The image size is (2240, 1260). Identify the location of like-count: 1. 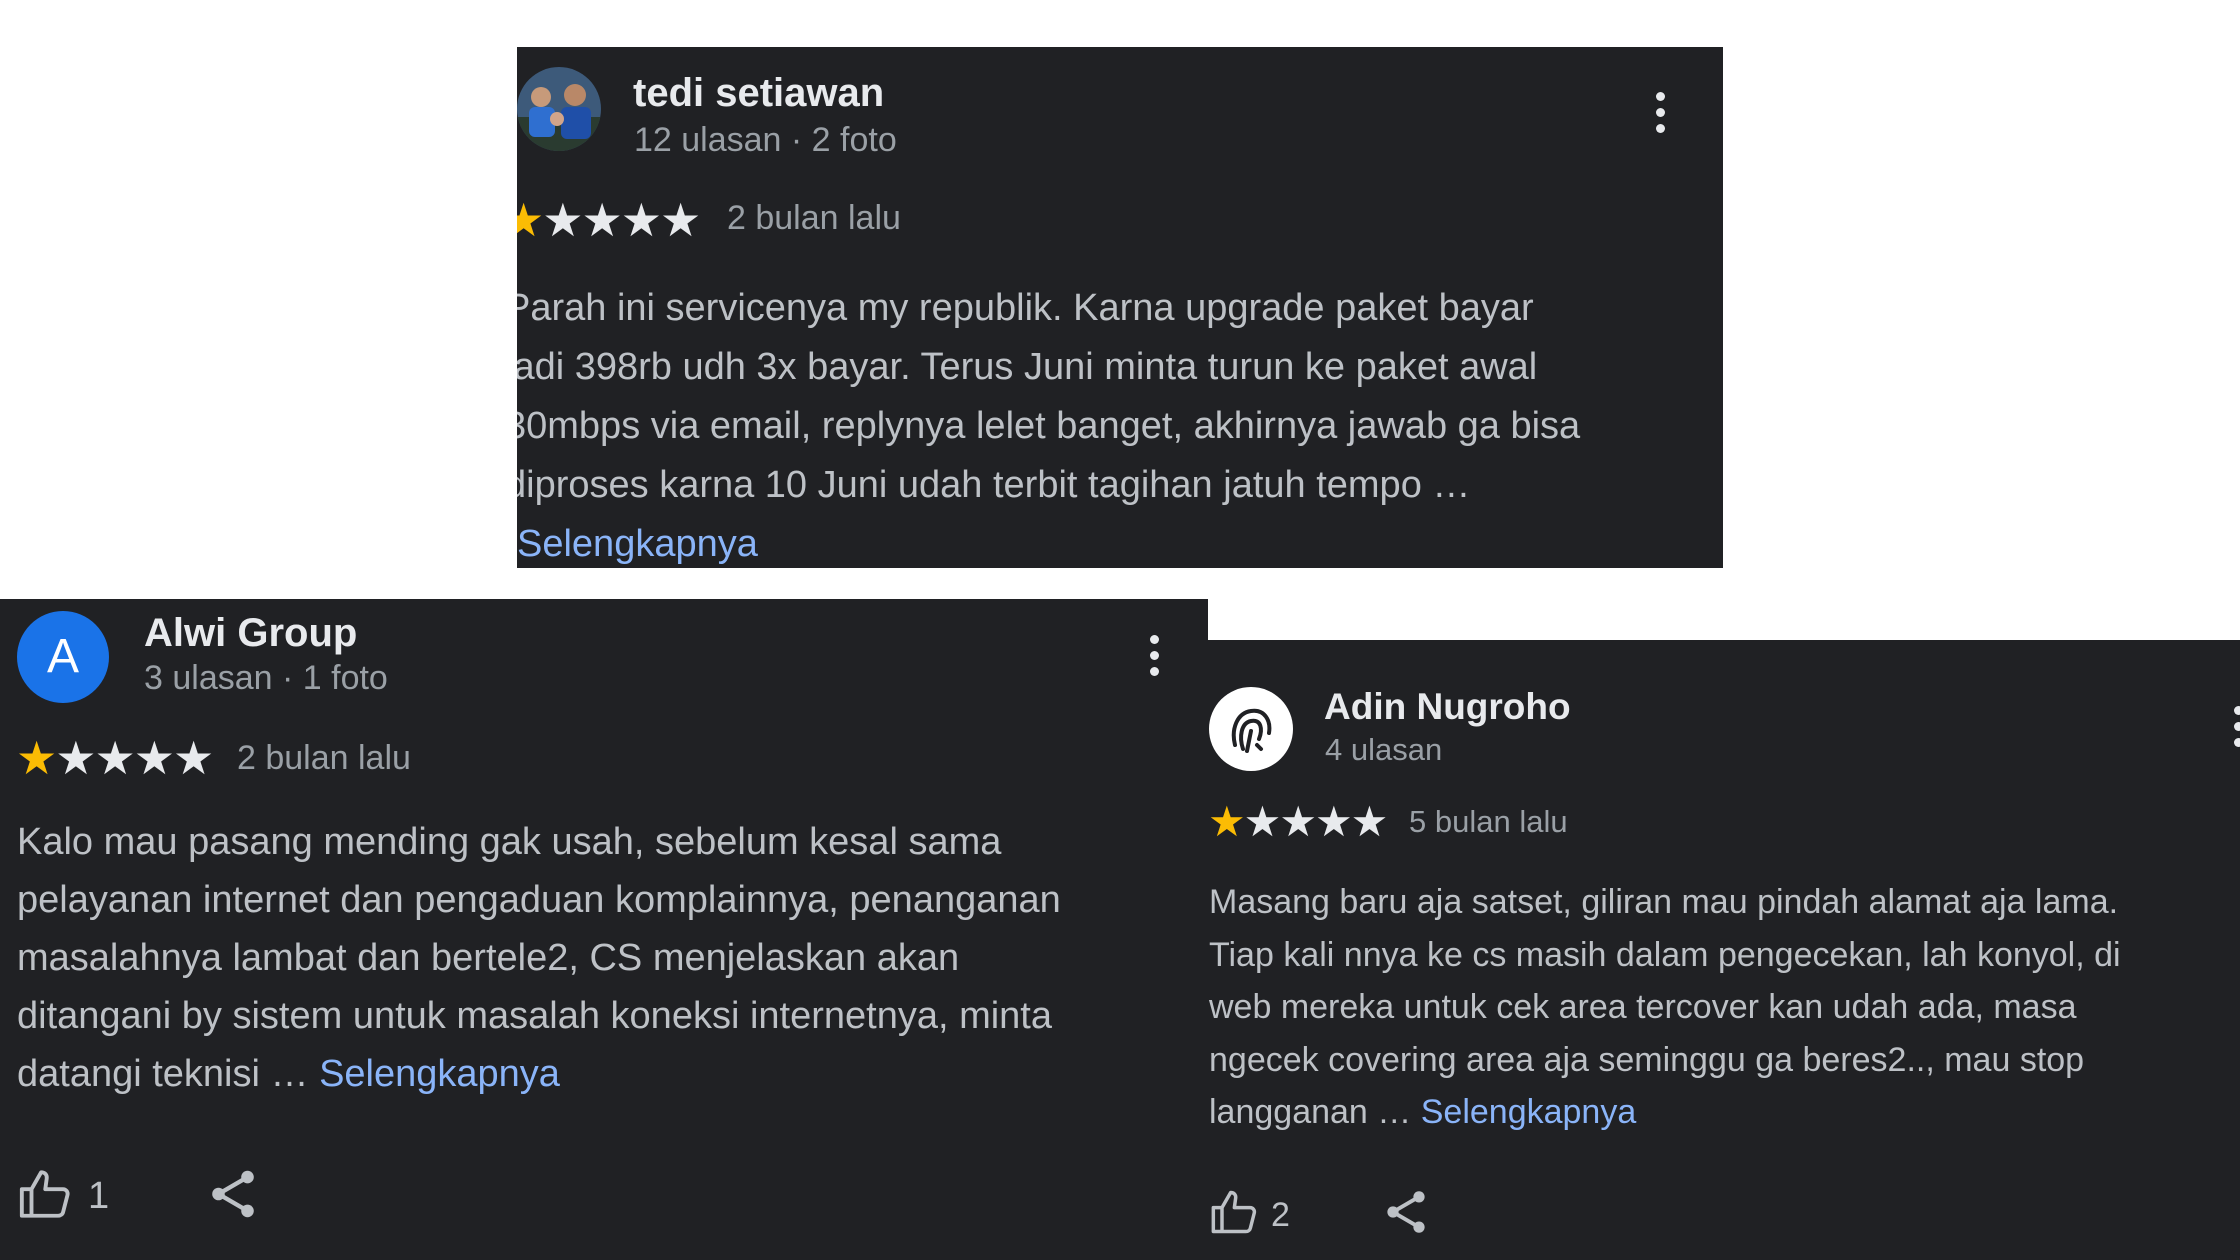
(99, 1196).